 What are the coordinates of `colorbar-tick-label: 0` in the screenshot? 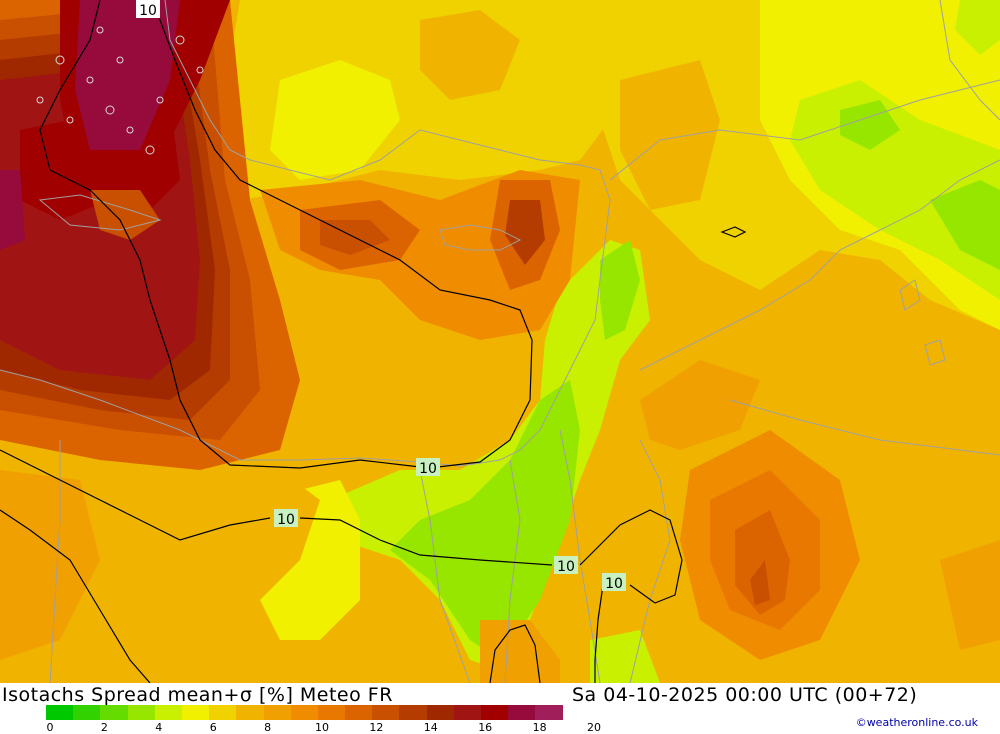 It's located at (50, 727).